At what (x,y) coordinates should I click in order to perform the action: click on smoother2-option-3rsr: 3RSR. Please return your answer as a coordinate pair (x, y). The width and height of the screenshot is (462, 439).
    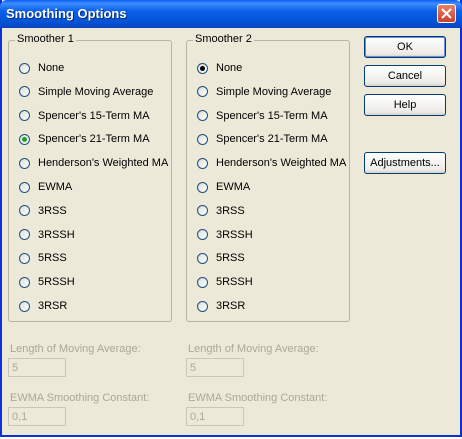
    Looking at the image, I should click on (221, 306).